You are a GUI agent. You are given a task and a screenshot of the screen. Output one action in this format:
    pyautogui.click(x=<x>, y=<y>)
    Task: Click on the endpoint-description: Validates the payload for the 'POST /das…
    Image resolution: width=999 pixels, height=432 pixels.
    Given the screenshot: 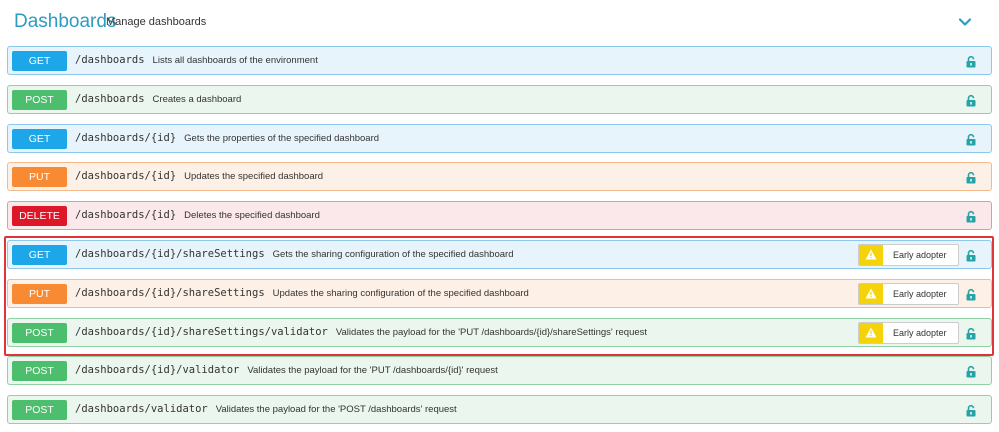 What is the action you would take?
    pyautogui.click(x=336, y=410)
    